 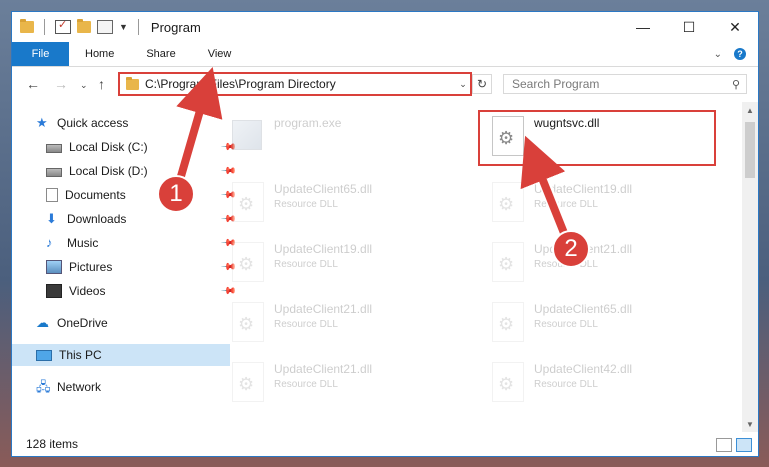 What do you see at coordinates (52, 195) in the screenshot?
I see `documents-icon` at bounding box center [52, 195].